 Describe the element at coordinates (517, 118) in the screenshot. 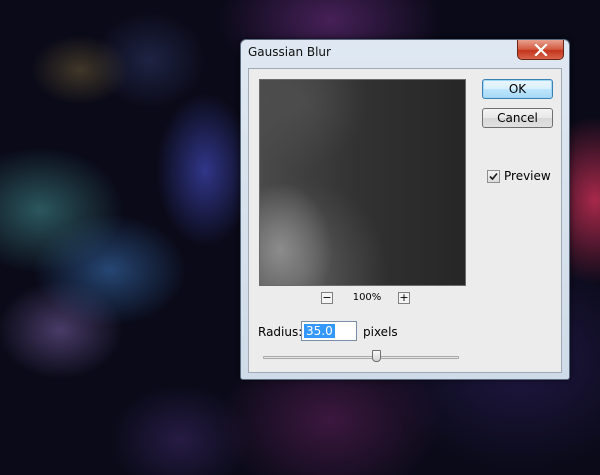

I see `cancel-button: Cancel` at that location.